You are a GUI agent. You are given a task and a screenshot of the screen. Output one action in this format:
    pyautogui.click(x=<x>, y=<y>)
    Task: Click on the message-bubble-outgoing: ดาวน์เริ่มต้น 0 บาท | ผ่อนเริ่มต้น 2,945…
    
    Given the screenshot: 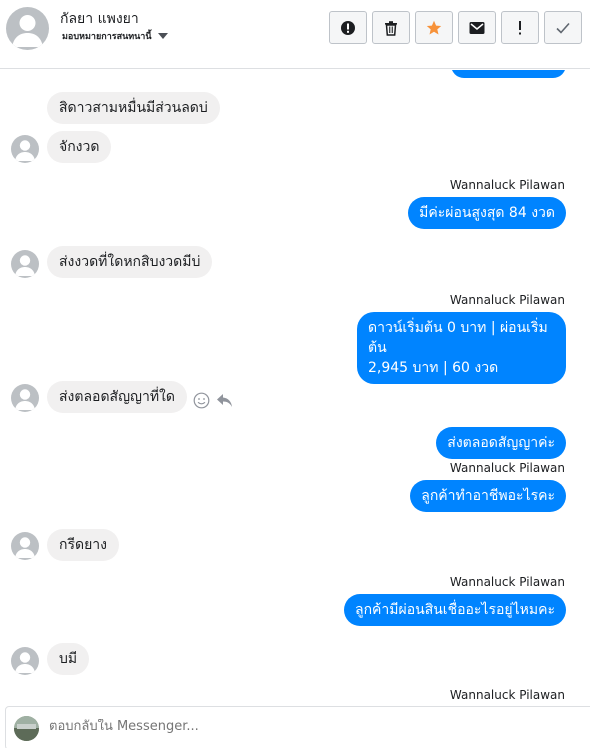 What is the action you would take?
    pyautogui.click(x=461, y=348)
    